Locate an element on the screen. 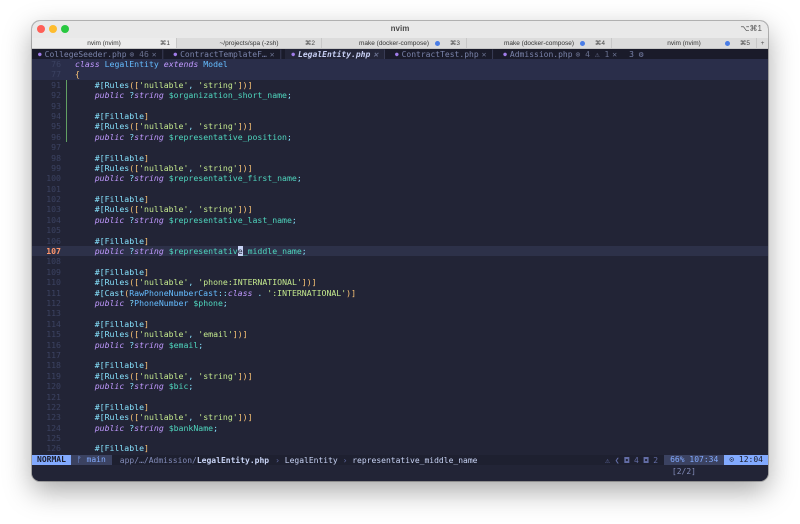 The height and width of the screenshot is (524, 800). new-tab-button: + is located at coordinates (762, 43).